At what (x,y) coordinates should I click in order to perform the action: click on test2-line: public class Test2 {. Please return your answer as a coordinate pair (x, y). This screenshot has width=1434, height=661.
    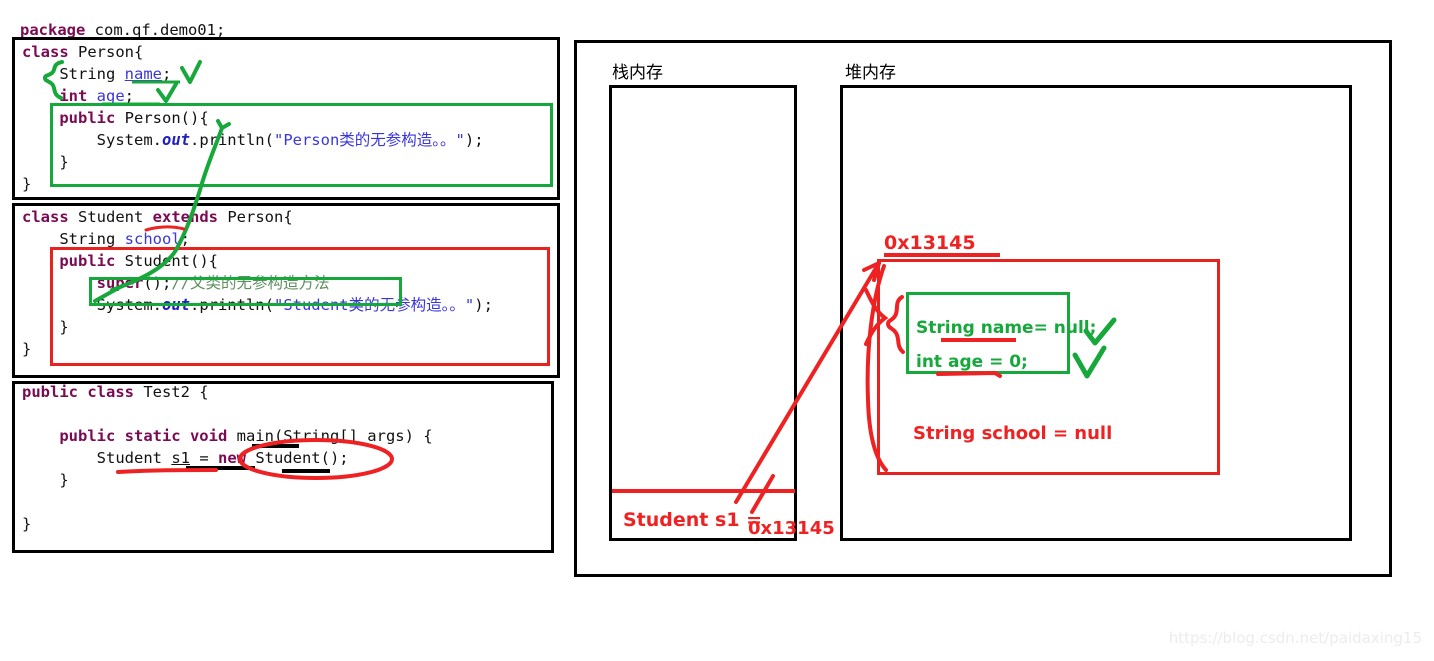
    Looking at the image, I should click on (292, 392).